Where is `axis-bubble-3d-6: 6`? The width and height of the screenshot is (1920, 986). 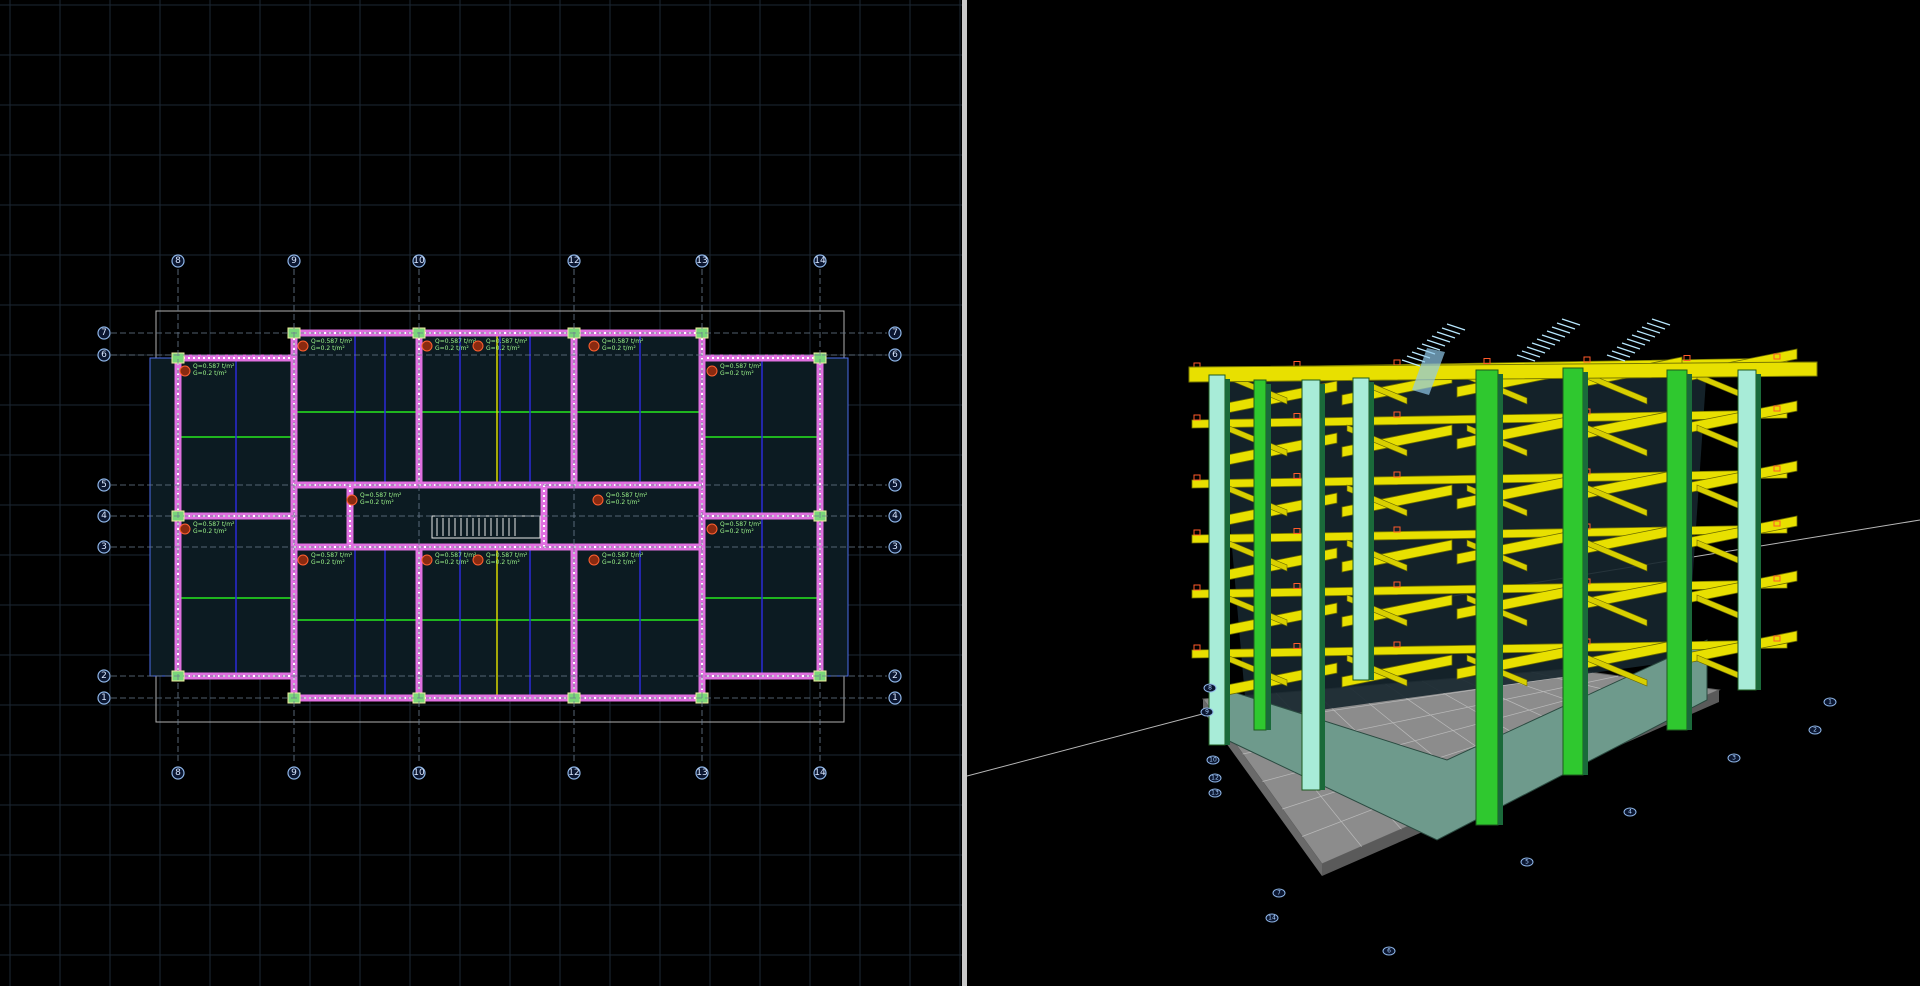 axis-bubble-3d-6: 6 is located at coordinates (1389, 951).